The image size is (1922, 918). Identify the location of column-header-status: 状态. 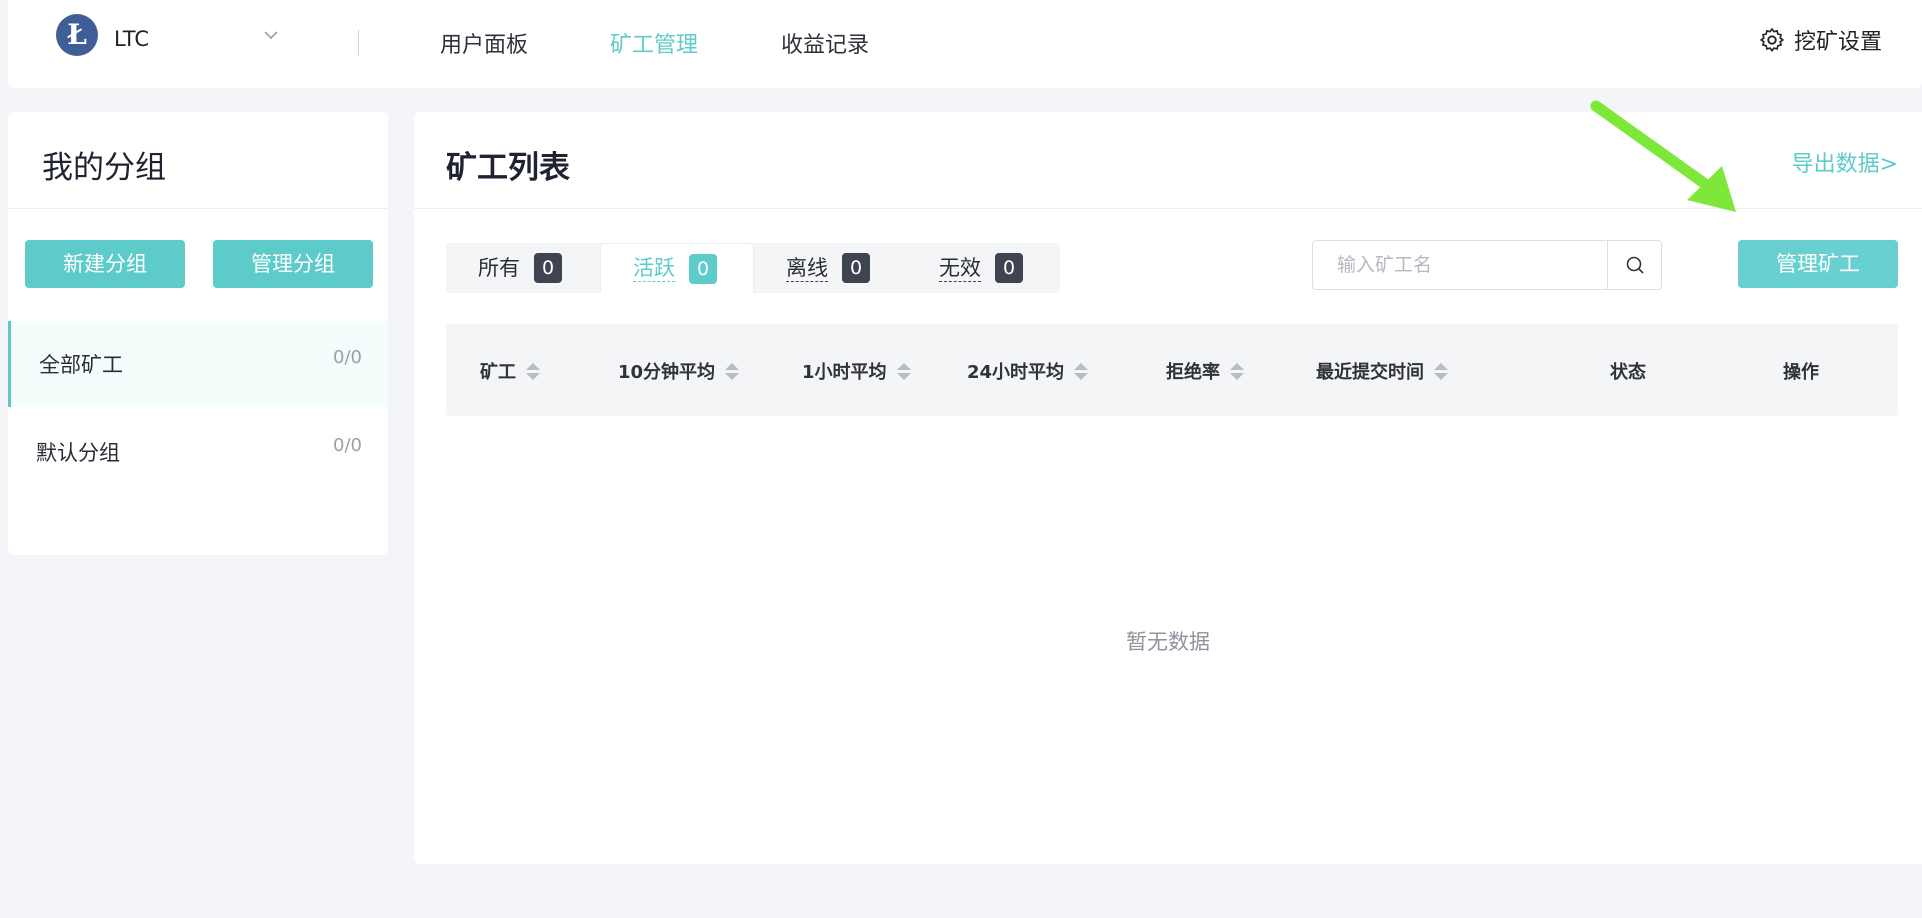
(1628, 371).